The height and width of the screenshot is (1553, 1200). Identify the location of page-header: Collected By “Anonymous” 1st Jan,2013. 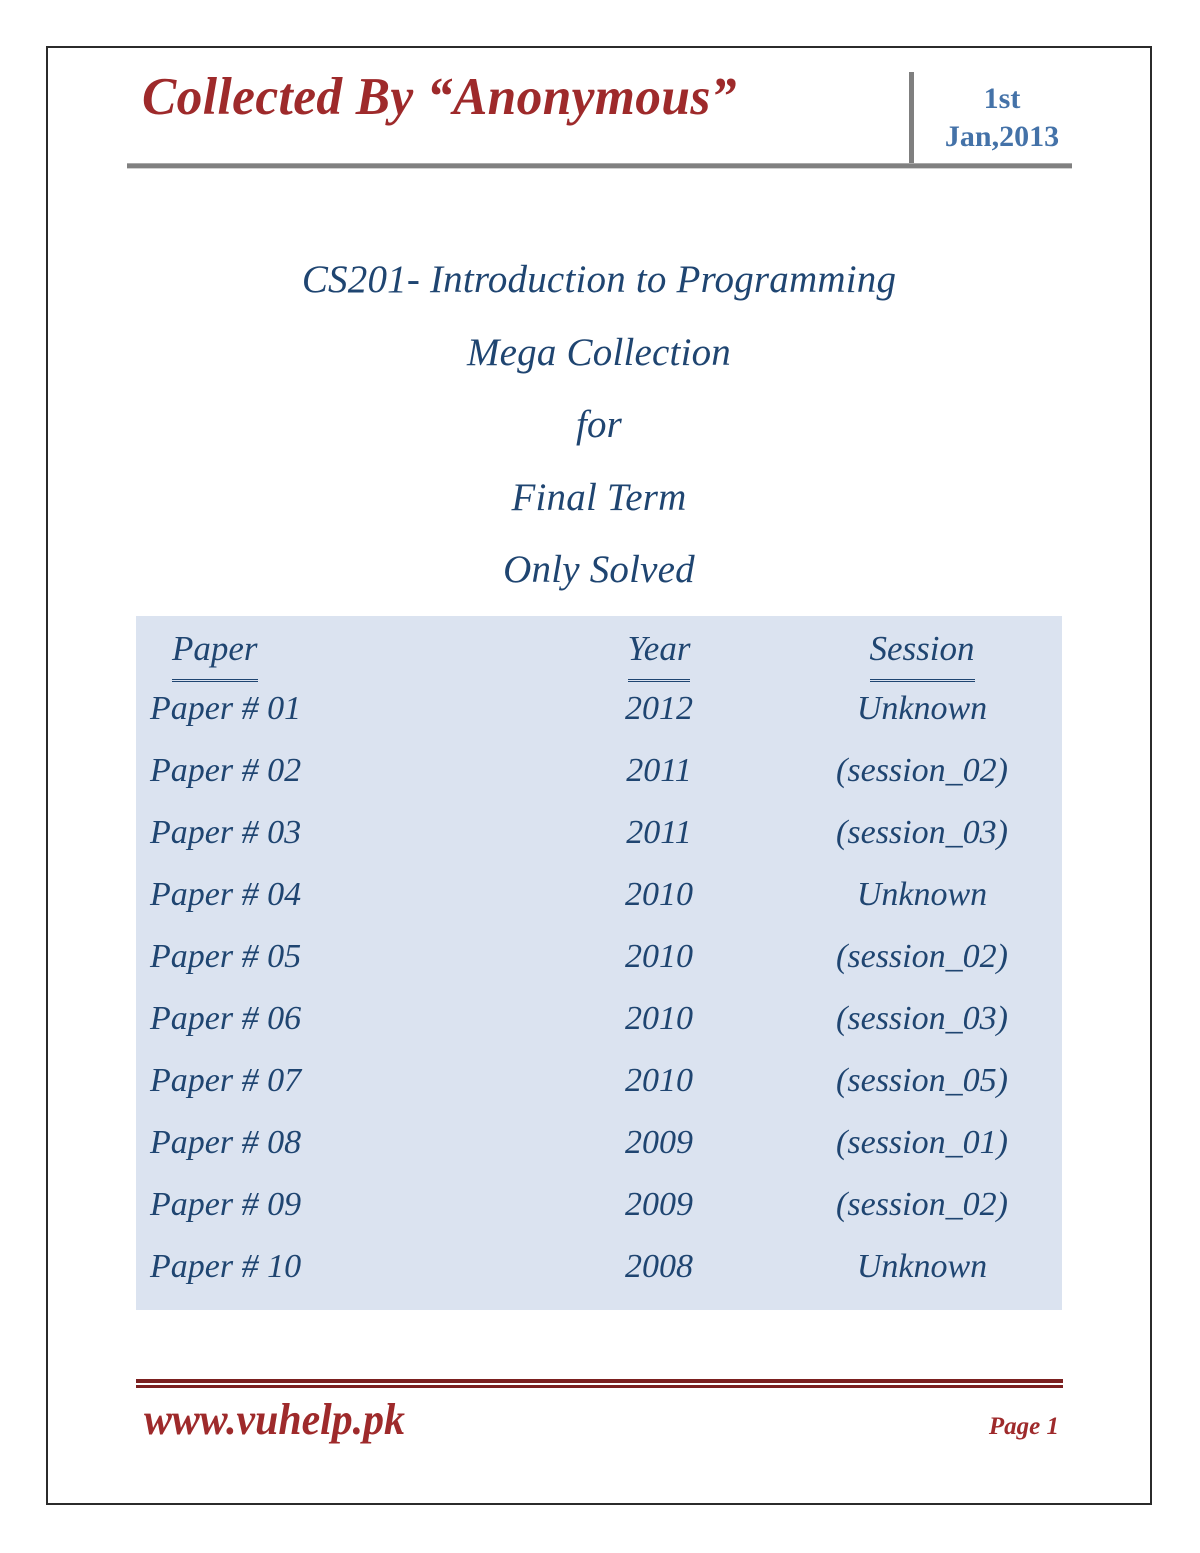
(600, 121).